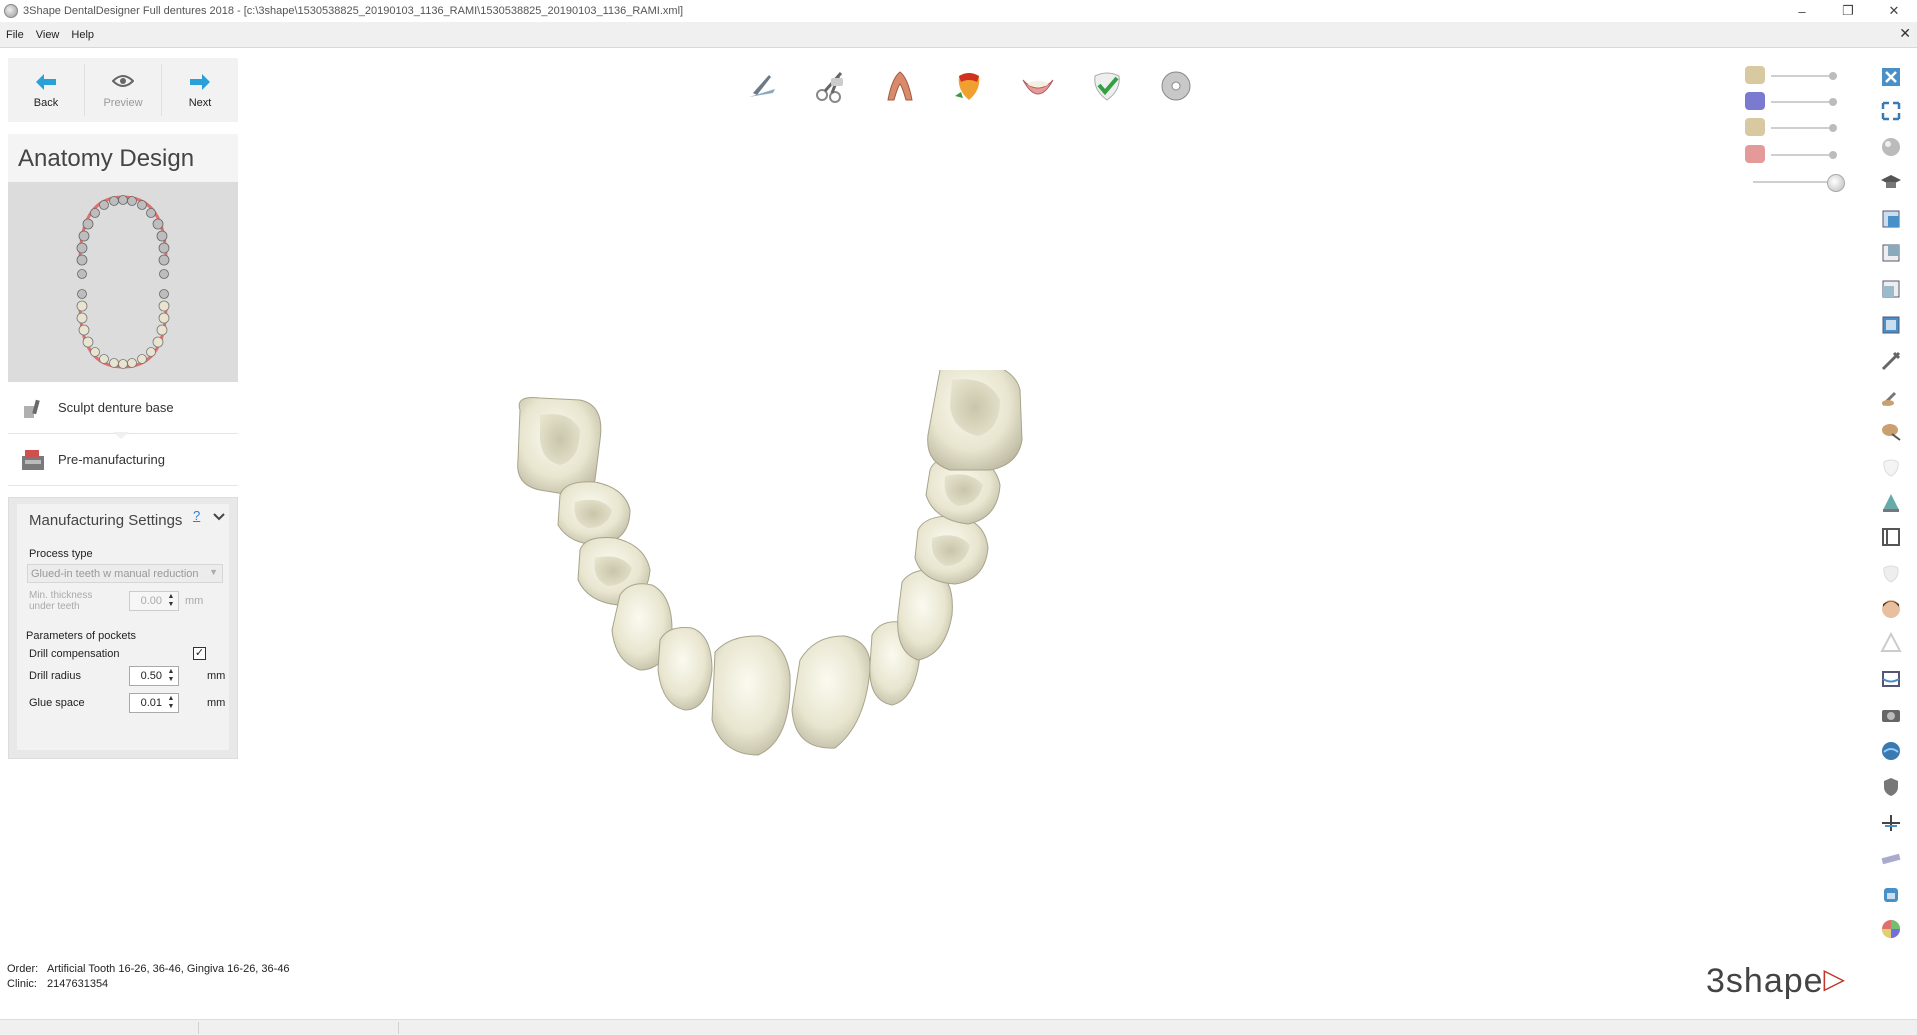 This screenshot has width=1917, height=1035. What do you see at coordinates (1891, 111) in the screenshot?
I see `fit-view-icon` at bounding box center [1891, 111].